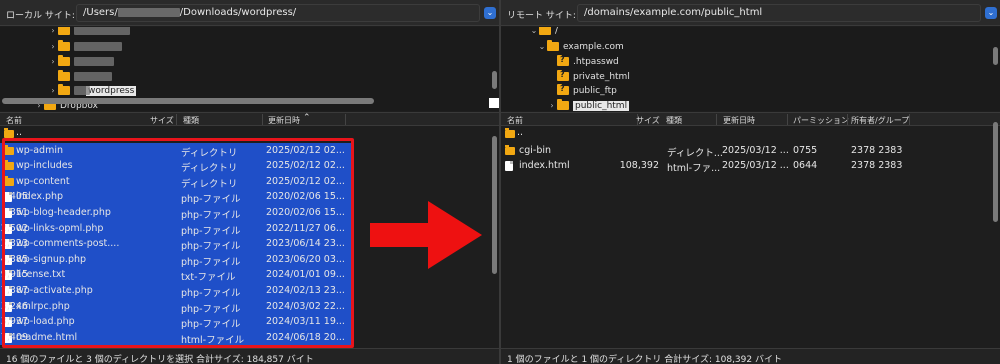  I want to click on list-item-parent: .., so click(750, 135).